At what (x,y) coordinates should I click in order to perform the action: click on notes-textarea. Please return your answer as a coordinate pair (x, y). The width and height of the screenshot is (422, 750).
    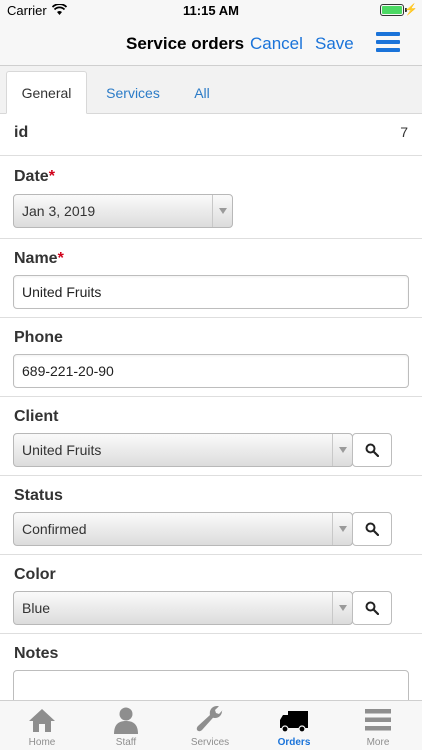
    Looking at the image, I should click on (211, 685).